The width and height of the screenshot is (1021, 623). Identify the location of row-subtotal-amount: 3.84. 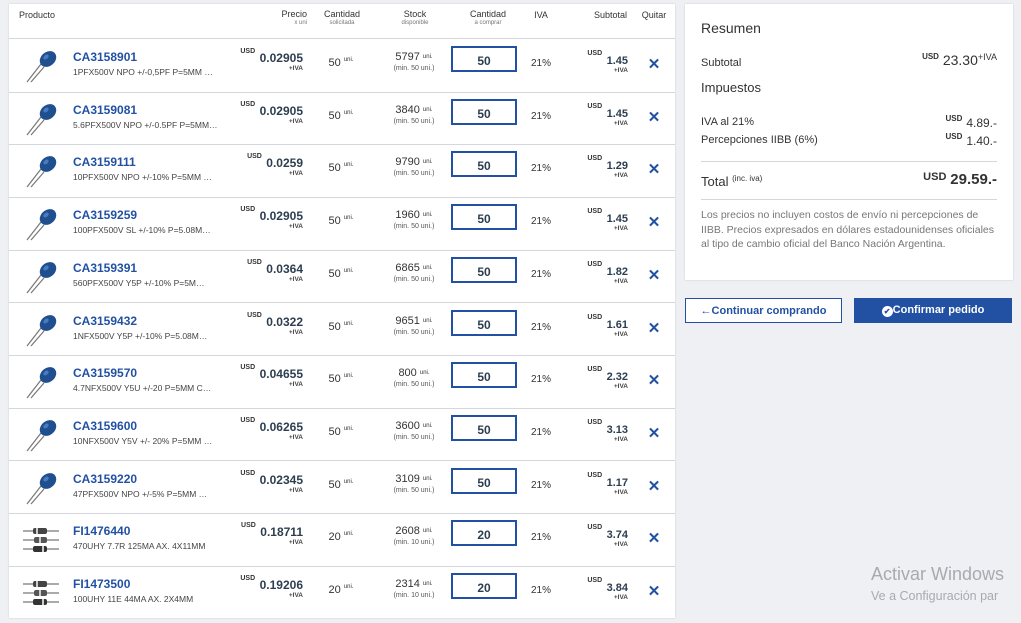
(617, 588).